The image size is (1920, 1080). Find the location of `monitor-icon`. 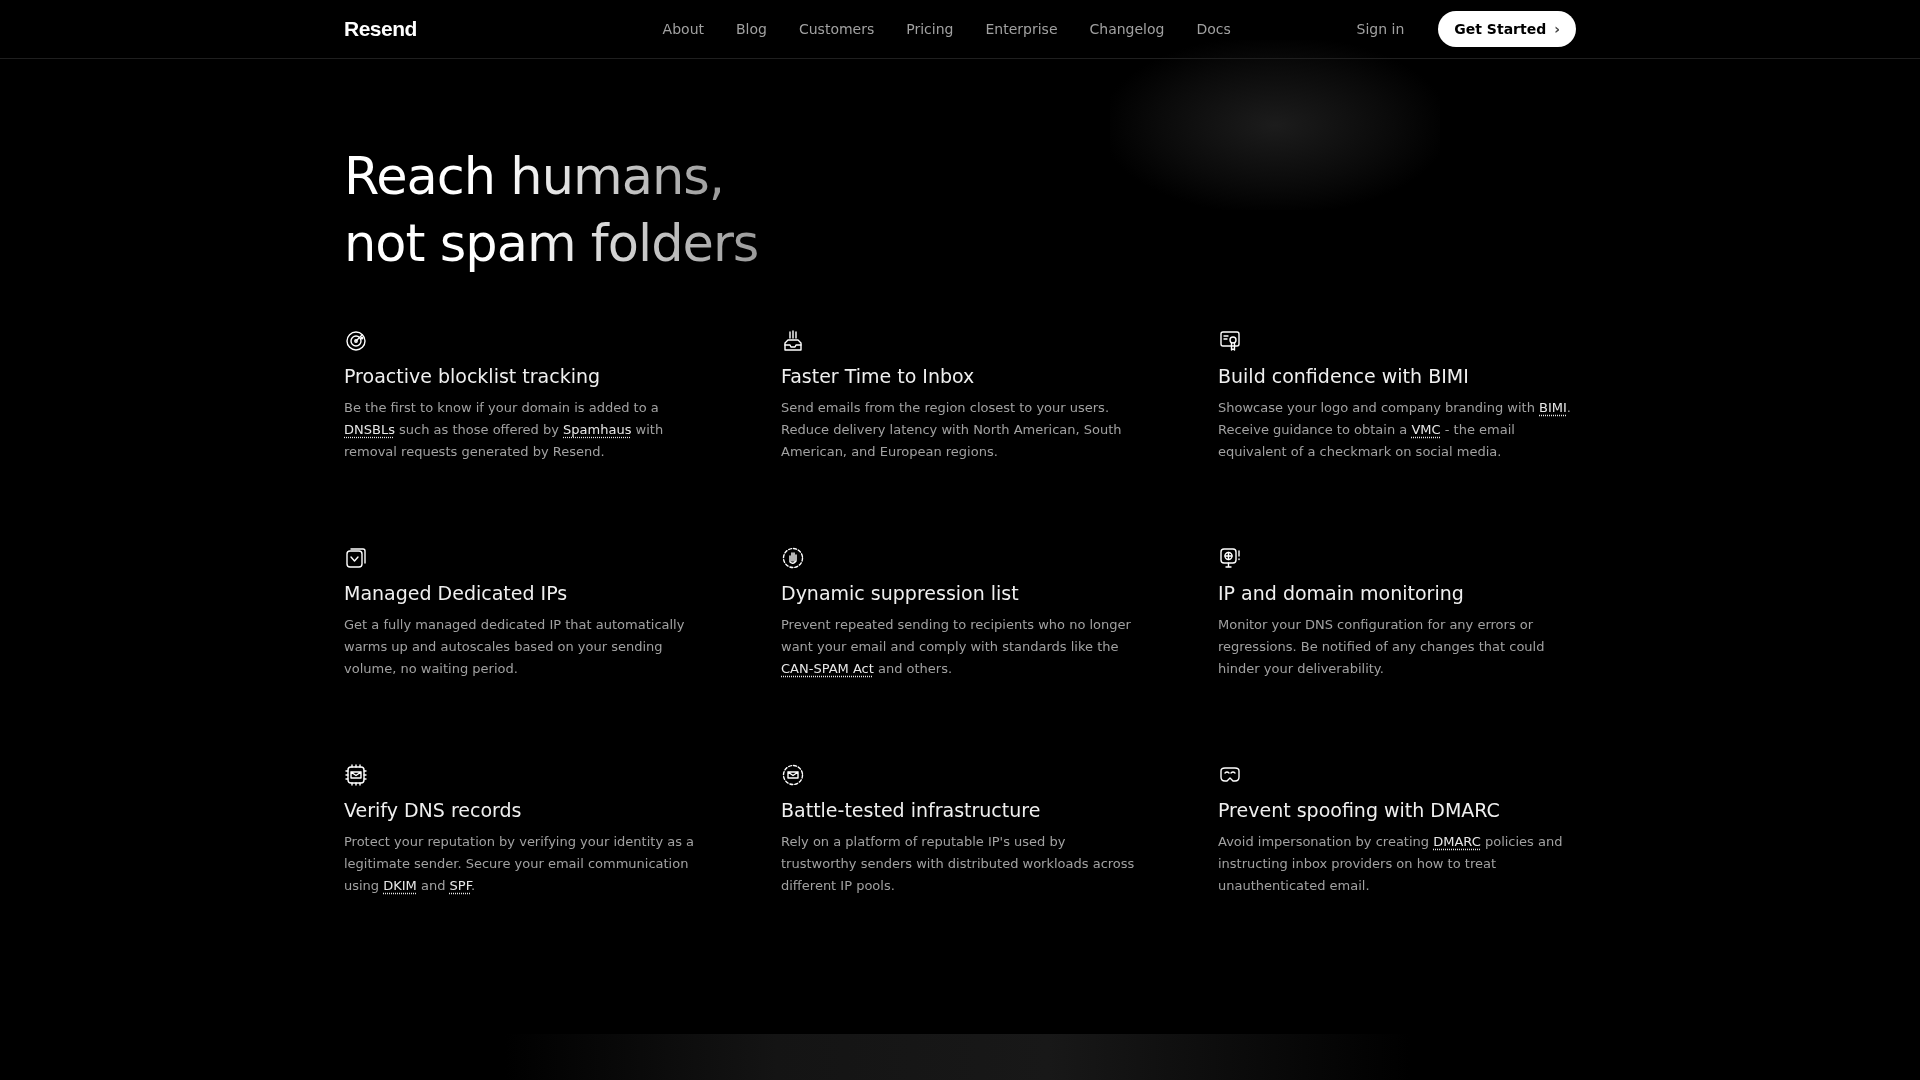

monitor-icon is located at coordinates (1230, 558).